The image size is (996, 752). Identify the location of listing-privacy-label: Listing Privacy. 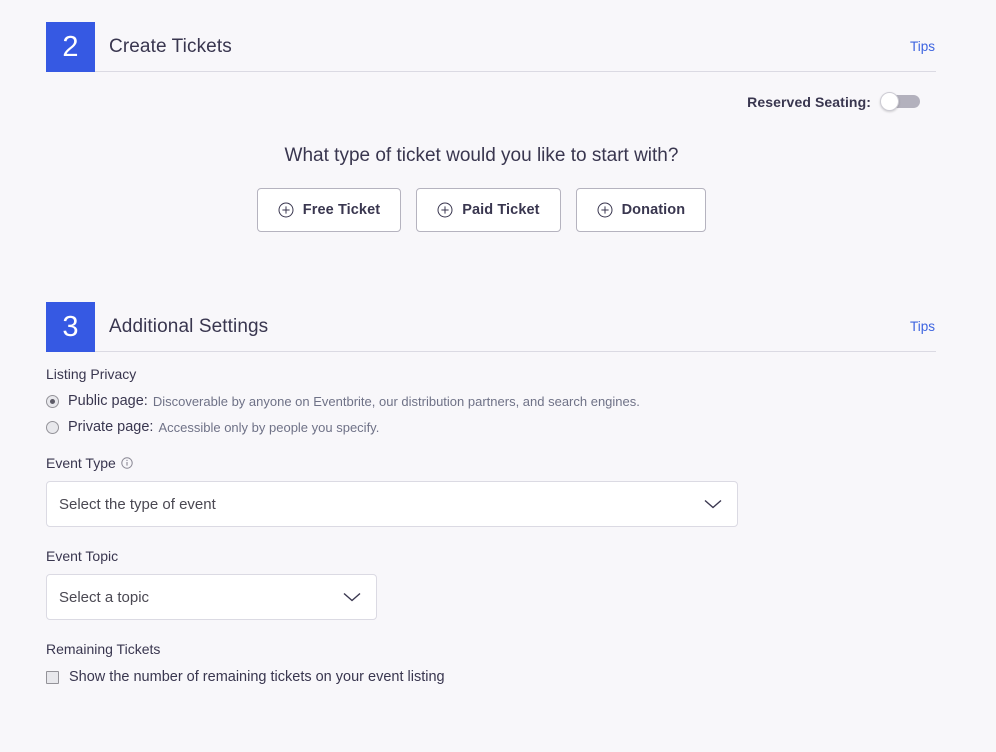
(91, 374).